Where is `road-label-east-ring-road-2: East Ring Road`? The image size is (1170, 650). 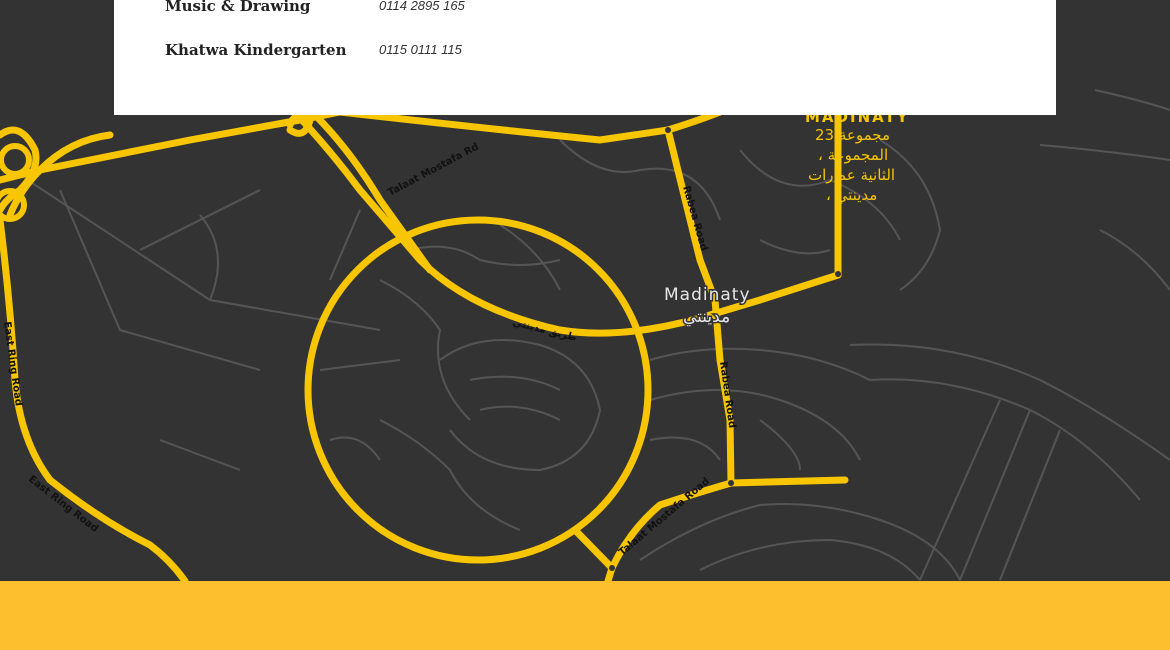
road-label-east-ring-road-2: East Ring Road is located at coordinates (63, 504).